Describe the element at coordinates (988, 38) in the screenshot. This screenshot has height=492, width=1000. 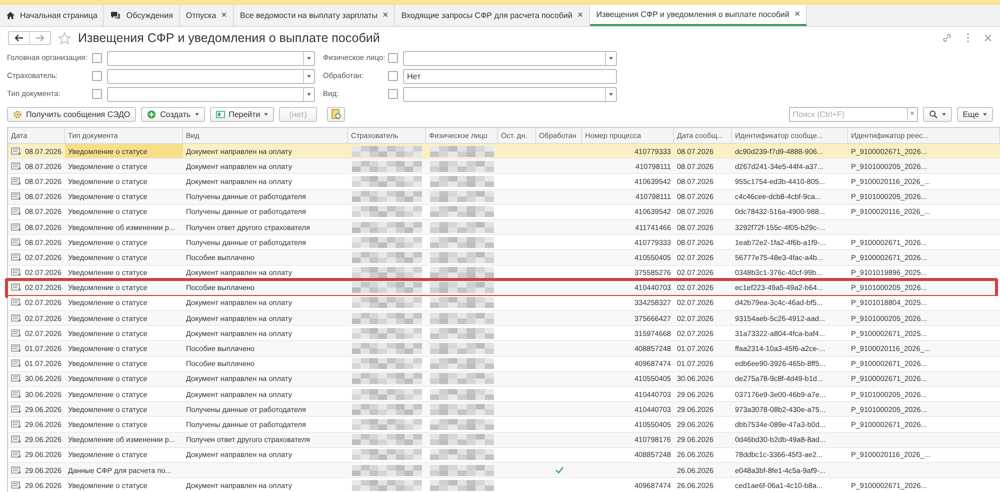
I see `close-icon` at that location.